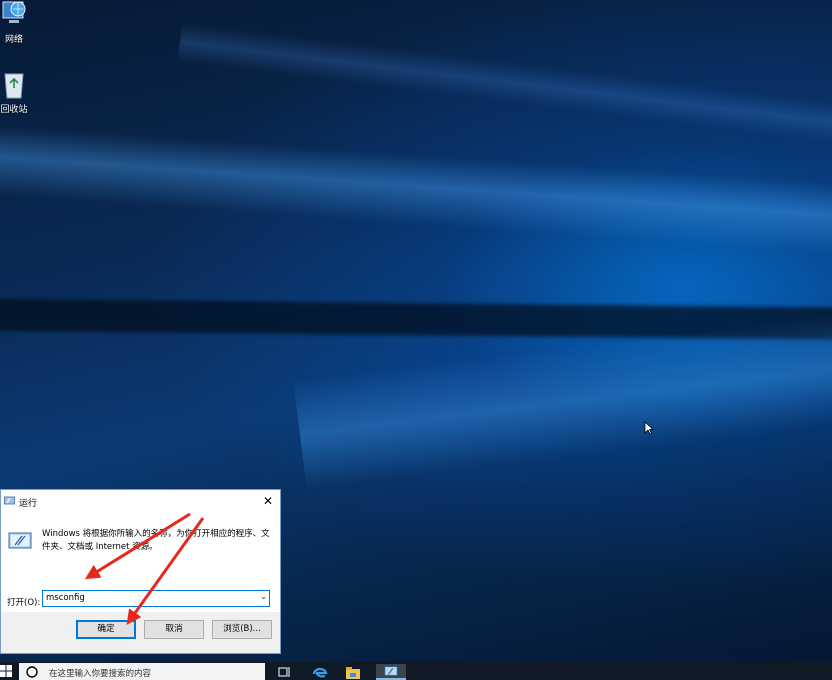  I want to click on run-command-value: msconfig, so click(65, 598).